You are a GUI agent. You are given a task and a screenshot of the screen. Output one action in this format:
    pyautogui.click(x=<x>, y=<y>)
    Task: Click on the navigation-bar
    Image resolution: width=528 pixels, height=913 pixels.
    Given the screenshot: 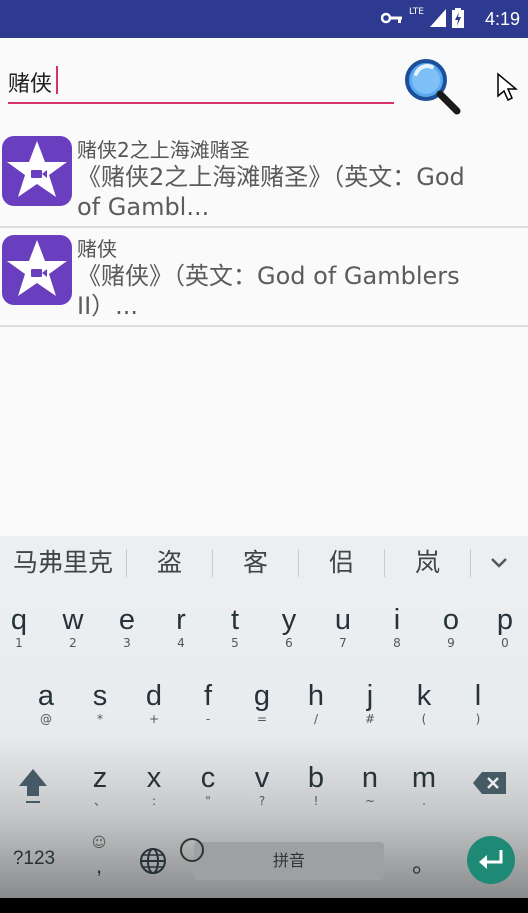 What is the action you would take?
    pyautogui.click(x=264, y=905)
    